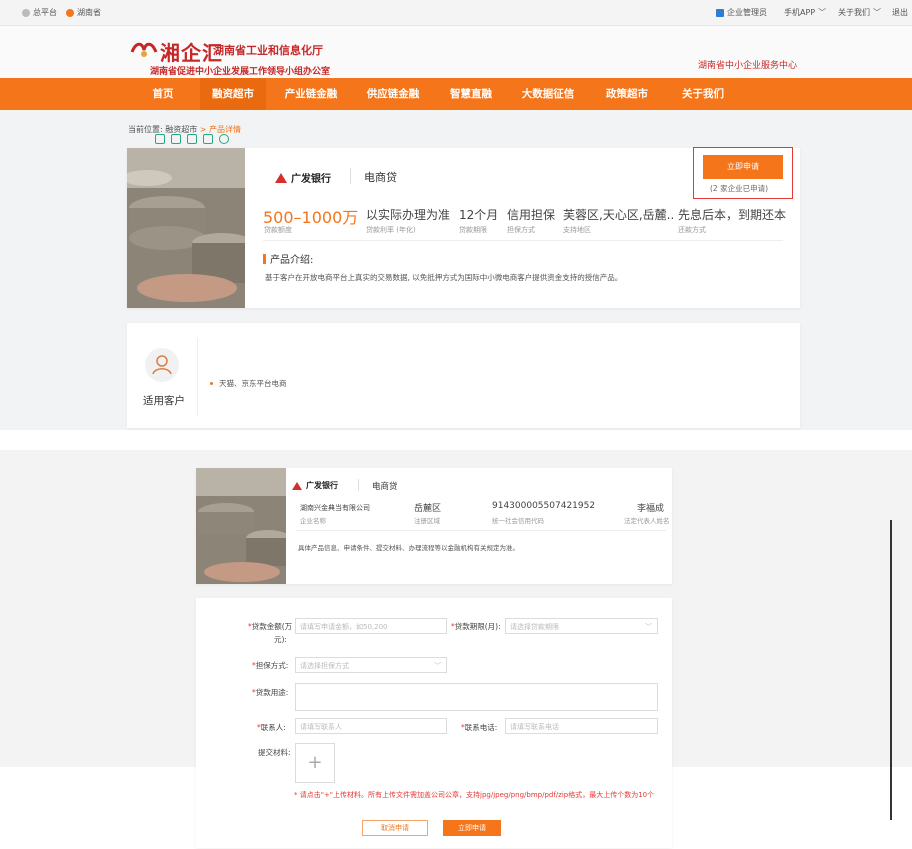  I want to click on province-link: 湖南省, so click(83, 12).